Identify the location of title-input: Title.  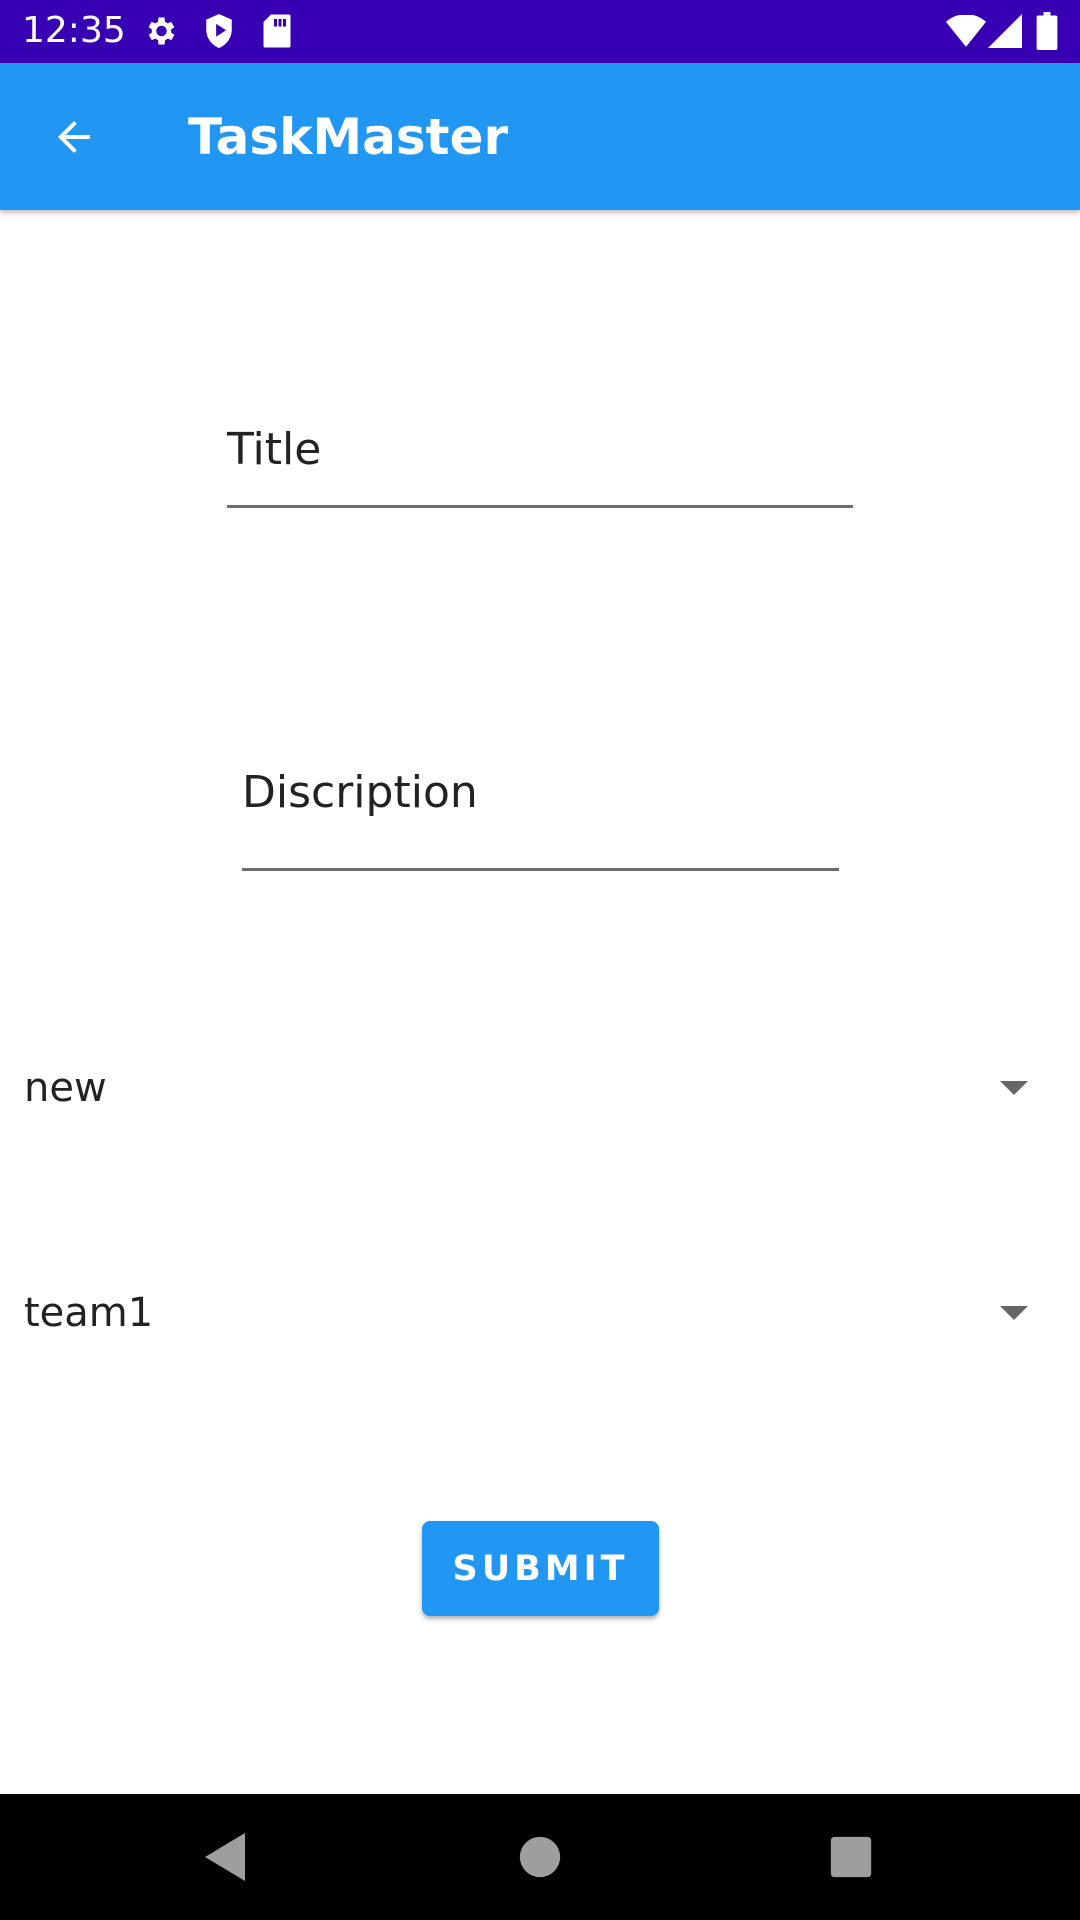
(540, 464).